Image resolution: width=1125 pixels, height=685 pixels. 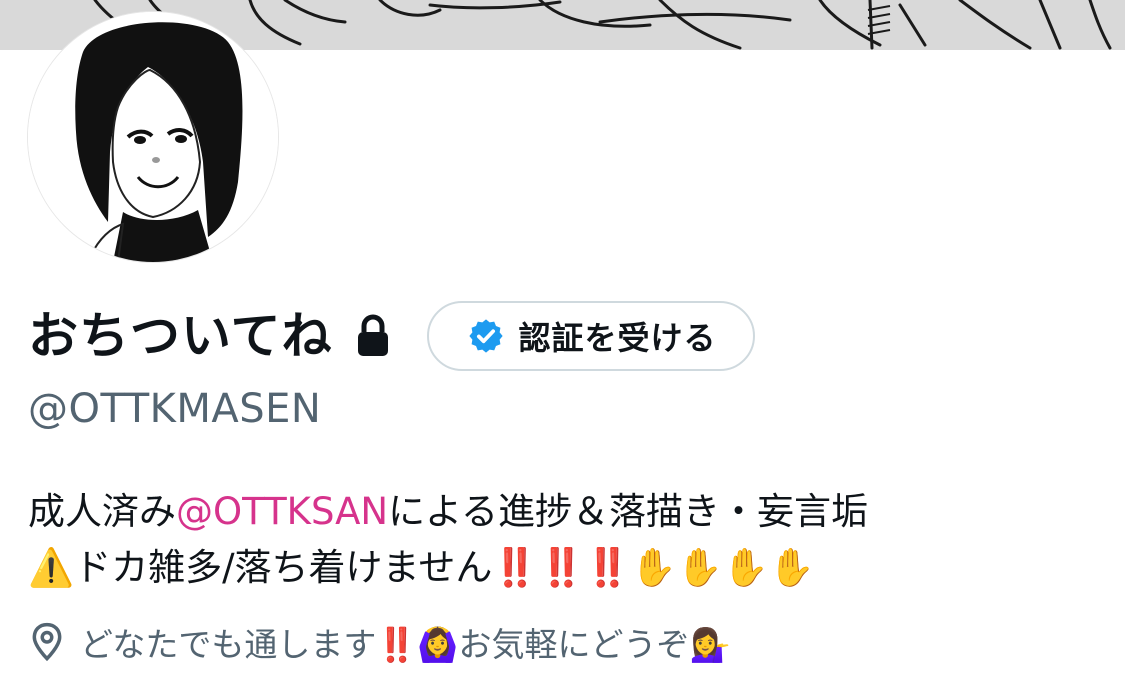 What do you see at coordinates (373, 336) in the screenshot?
I see `lock-icon` at bounding box center [373, 336].